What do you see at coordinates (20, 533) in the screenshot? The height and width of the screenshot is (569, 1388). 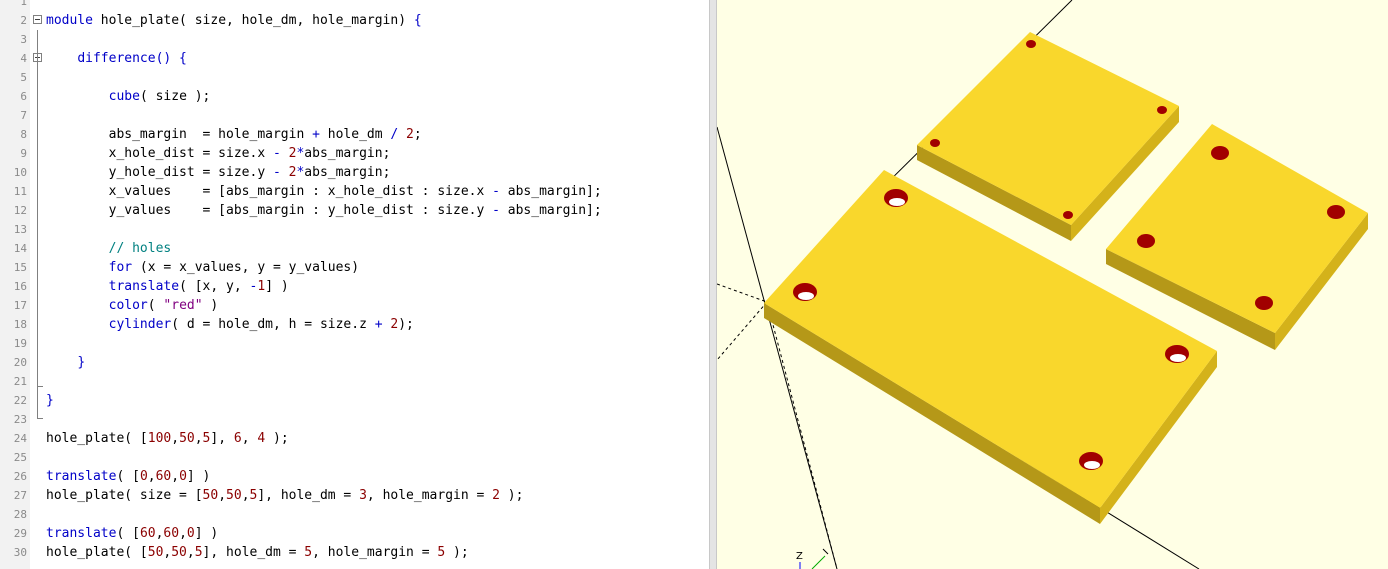 I see `line-number: 29` at bounding box center [20, 533].